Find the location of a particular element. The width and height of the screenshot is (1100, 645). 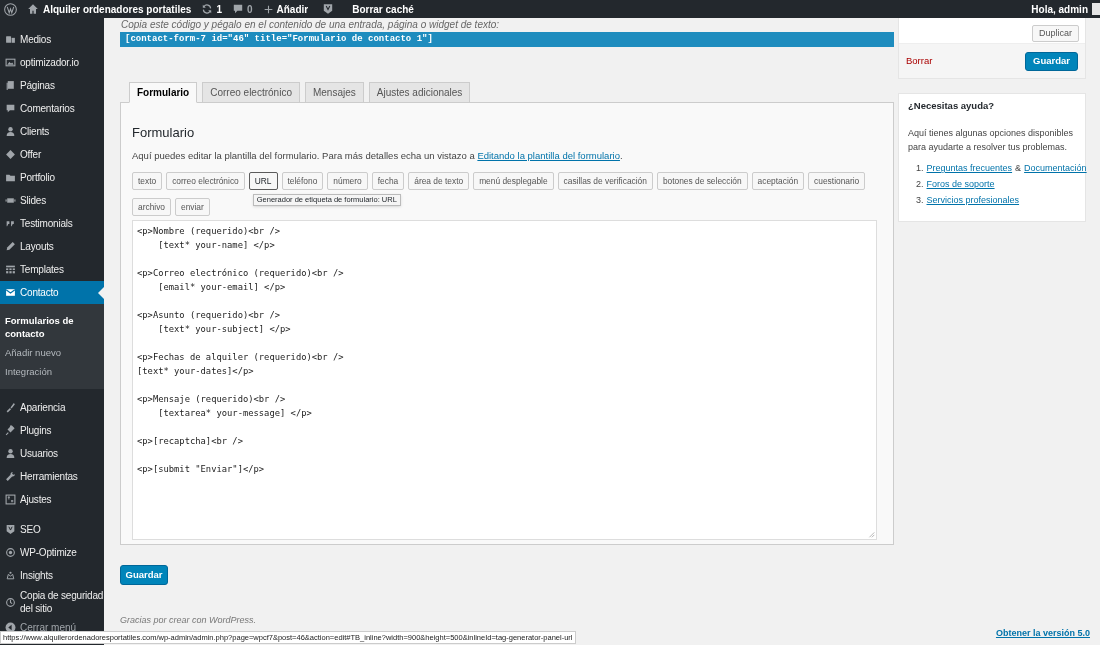

plug-icon is located at coordinates (10, 430).